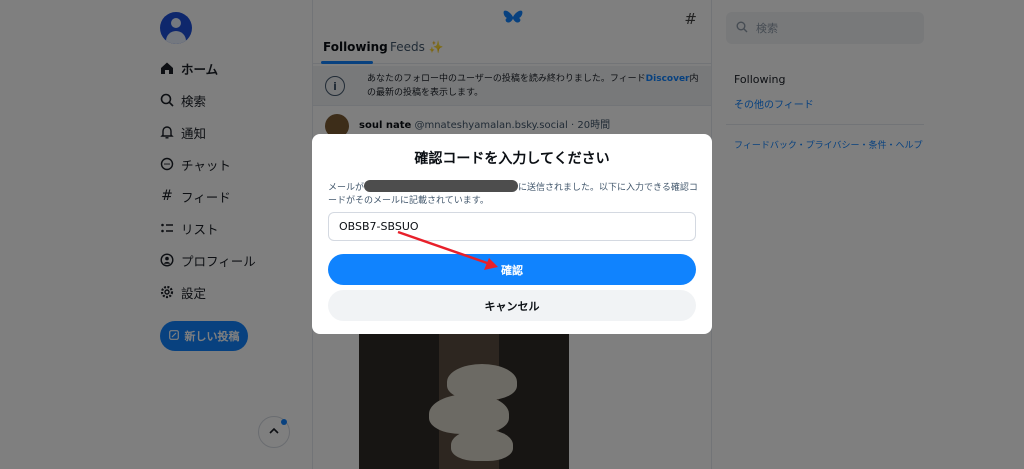 The image size is (1024, 469). I want to click on verification-code-input, so click(512, 226).